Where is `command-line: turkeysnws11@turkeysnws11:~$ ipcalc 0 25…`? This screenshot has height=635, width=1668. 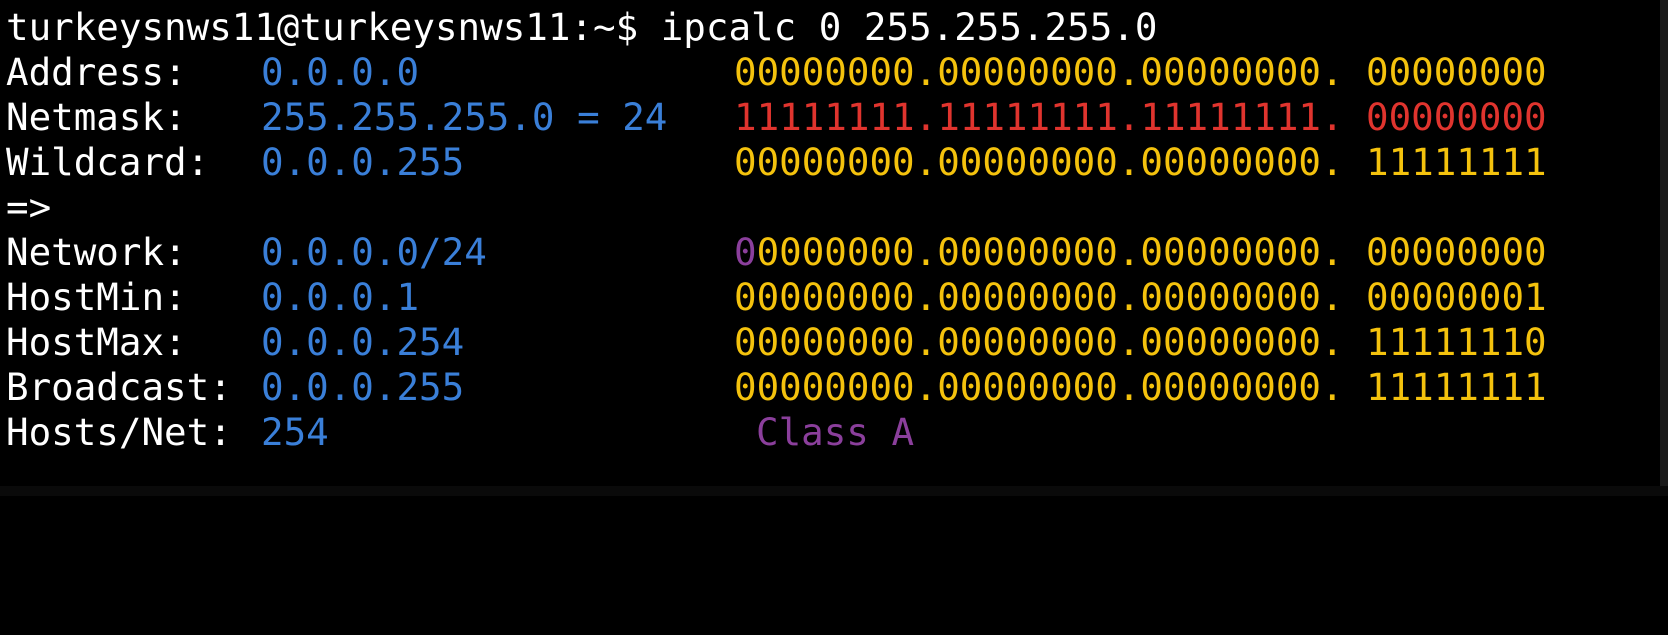 command-line: turkeysnws11@turkeysnws11:~$ ipcalc 0 25… is located at coordinates (837, 27).